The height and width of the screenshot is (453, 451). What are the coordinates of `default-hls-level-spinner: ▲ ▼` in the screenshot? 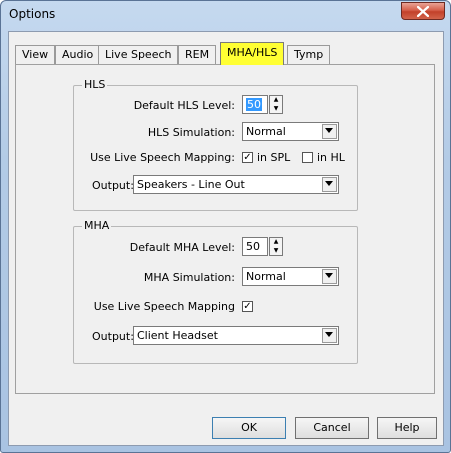 It's located at (276, 104).